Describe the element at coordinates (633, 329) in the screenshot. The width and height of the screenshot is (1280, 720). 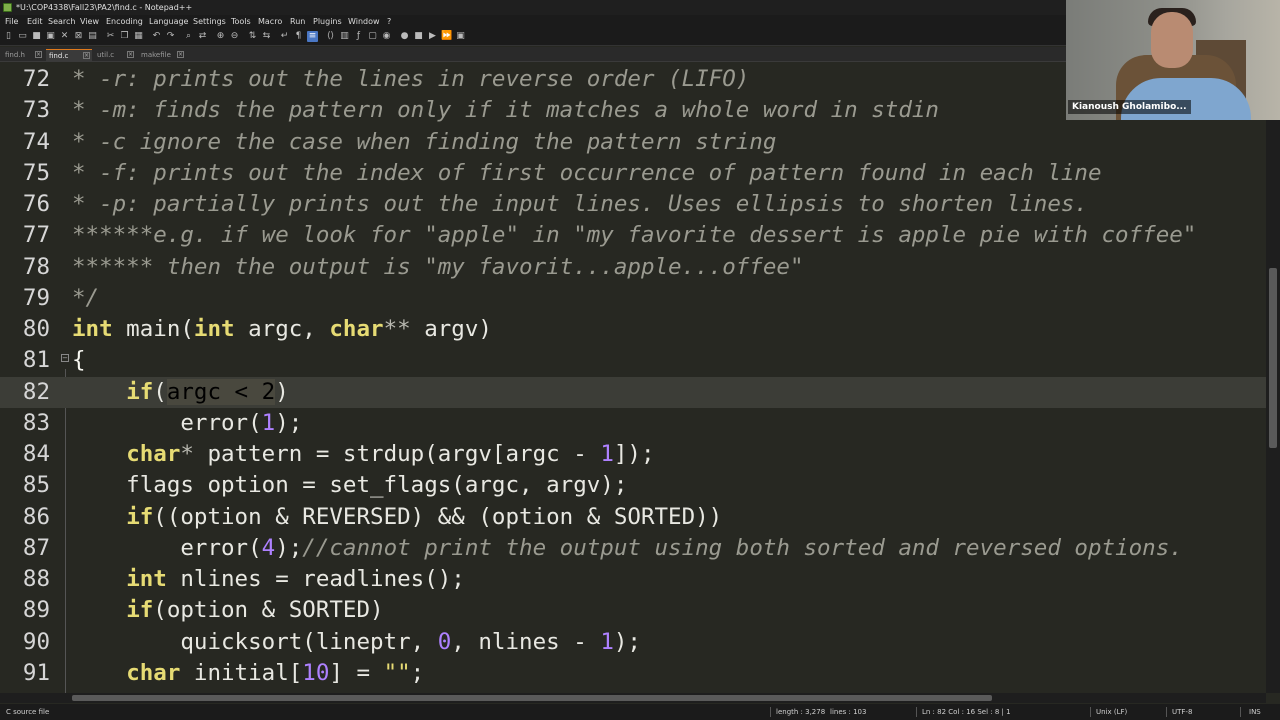
I see `code-line: 80 int main(int argc, char** argv)` at that location.